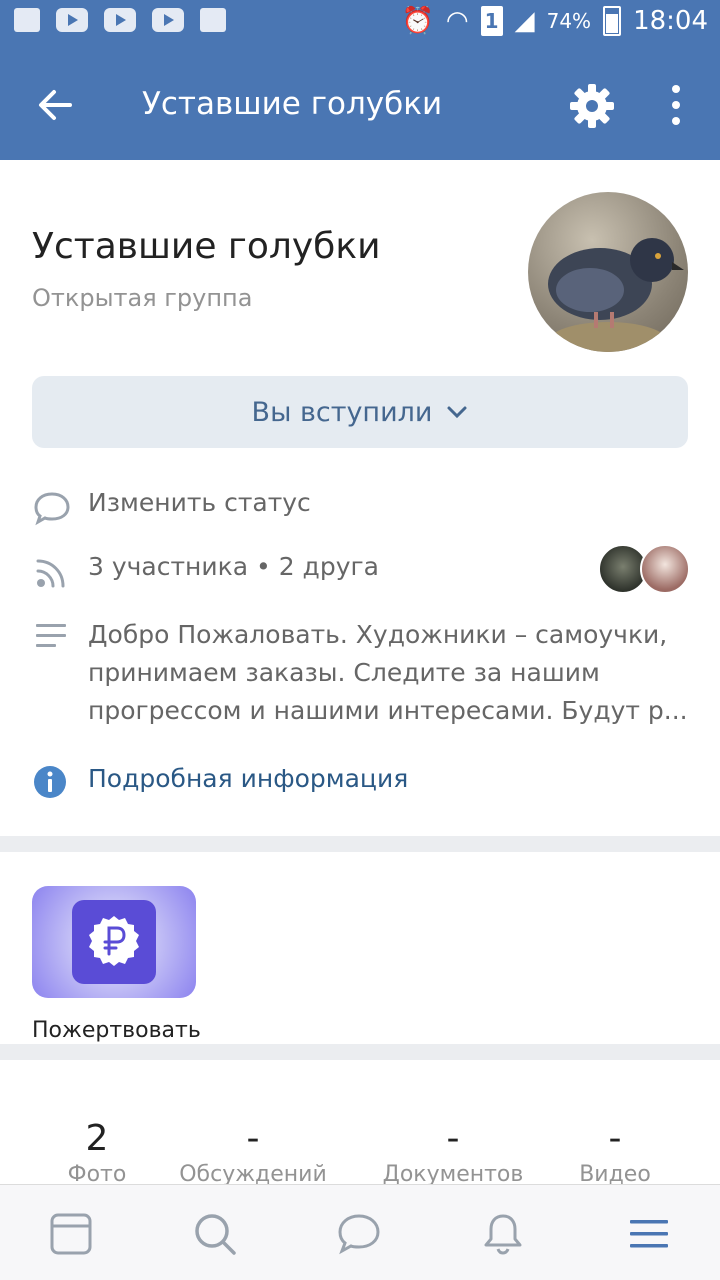 The image size is (720, 1280). What do you see at coordinates (71, 1234) in the screenshot?
I see `news-icon` at bounding box center [71, 1234].